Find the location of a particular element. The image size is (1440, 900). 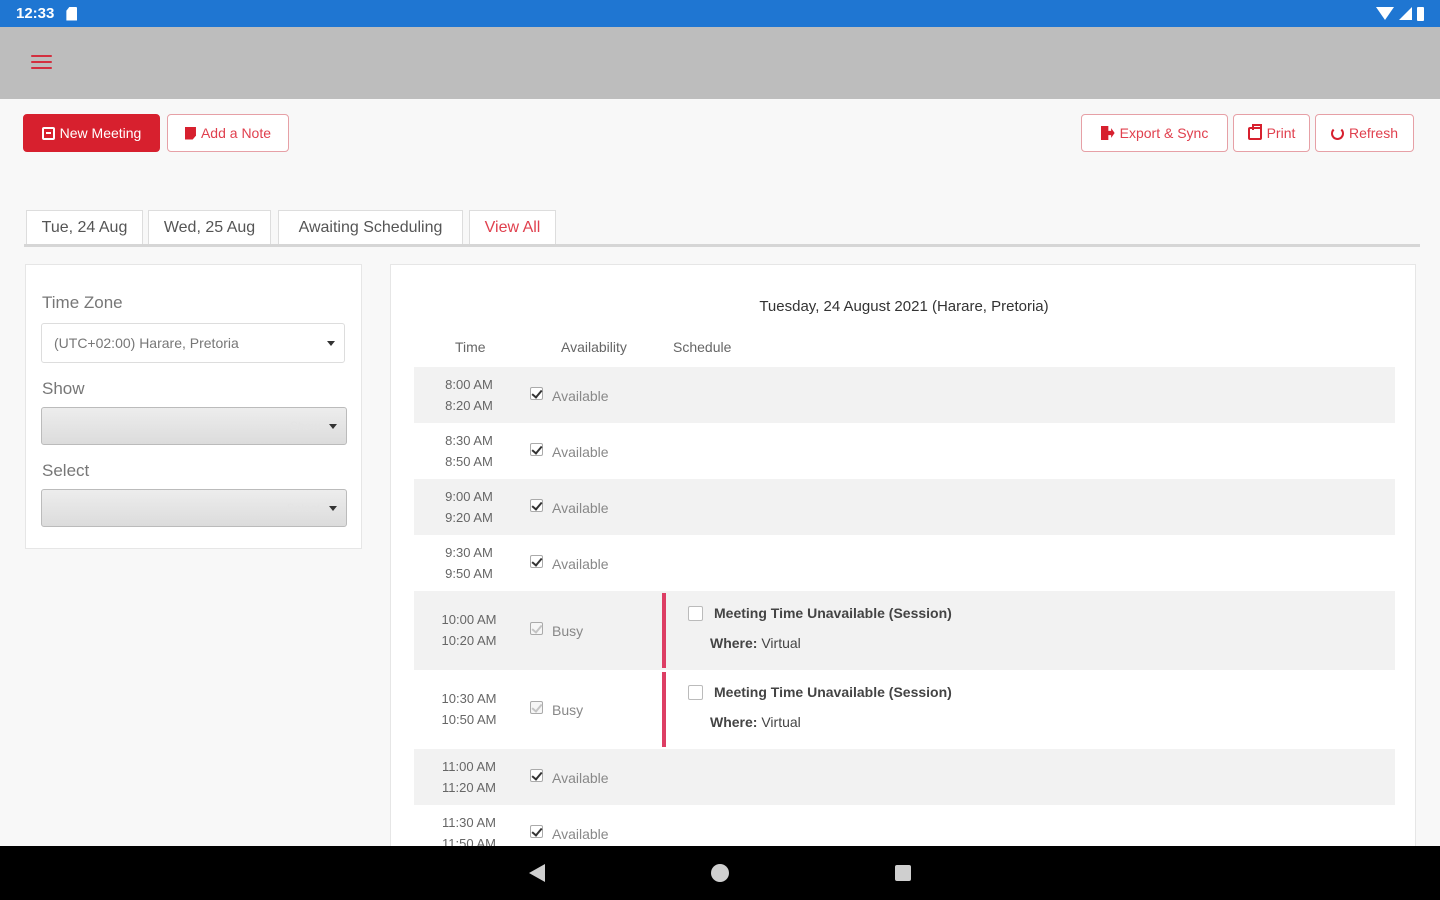

status-icons is located at coordinates (1400, 13).